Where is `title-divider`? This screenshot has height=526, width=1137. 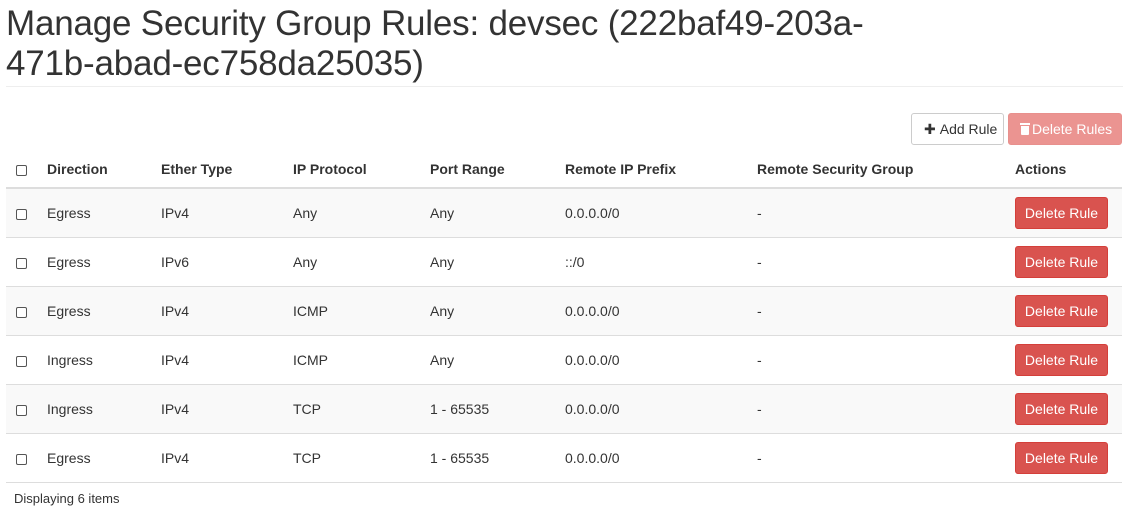 title-divider is located at coordinates (564, 86).